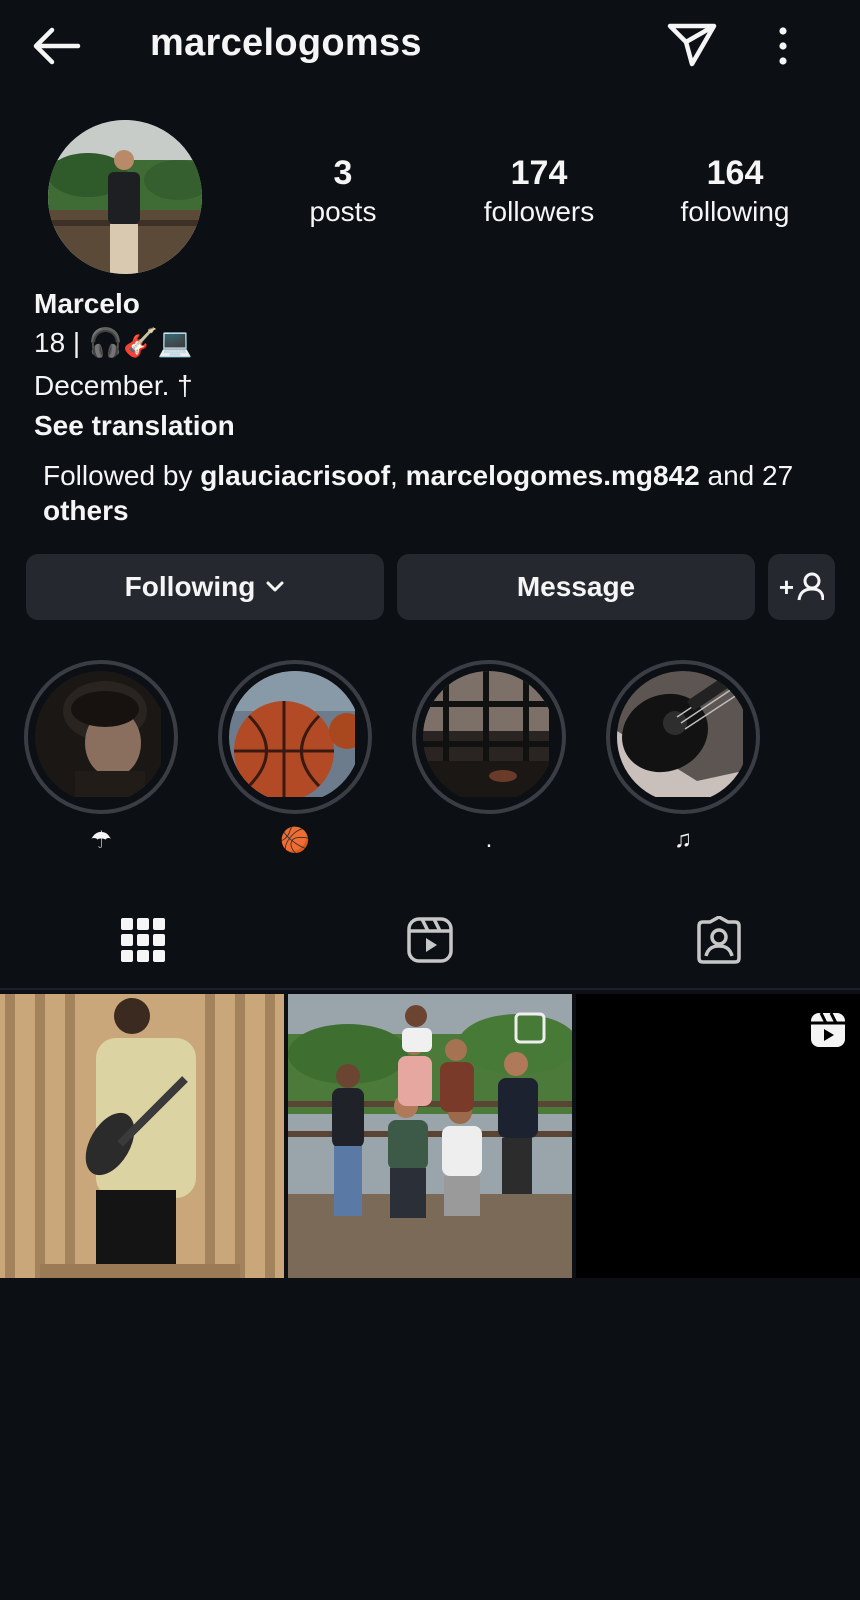  What do you see at coordinates (295, 475) in the screenshot?
I see `follower-name-1: glauciacrisoof` at bounding box center [295, 475].